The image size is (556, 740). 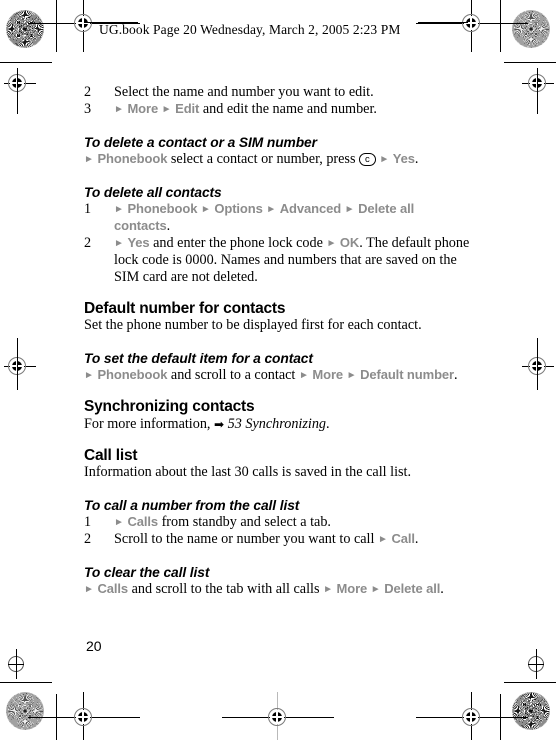 I want to click on registration-mark-bottom-right, so click(x=472, y=716).